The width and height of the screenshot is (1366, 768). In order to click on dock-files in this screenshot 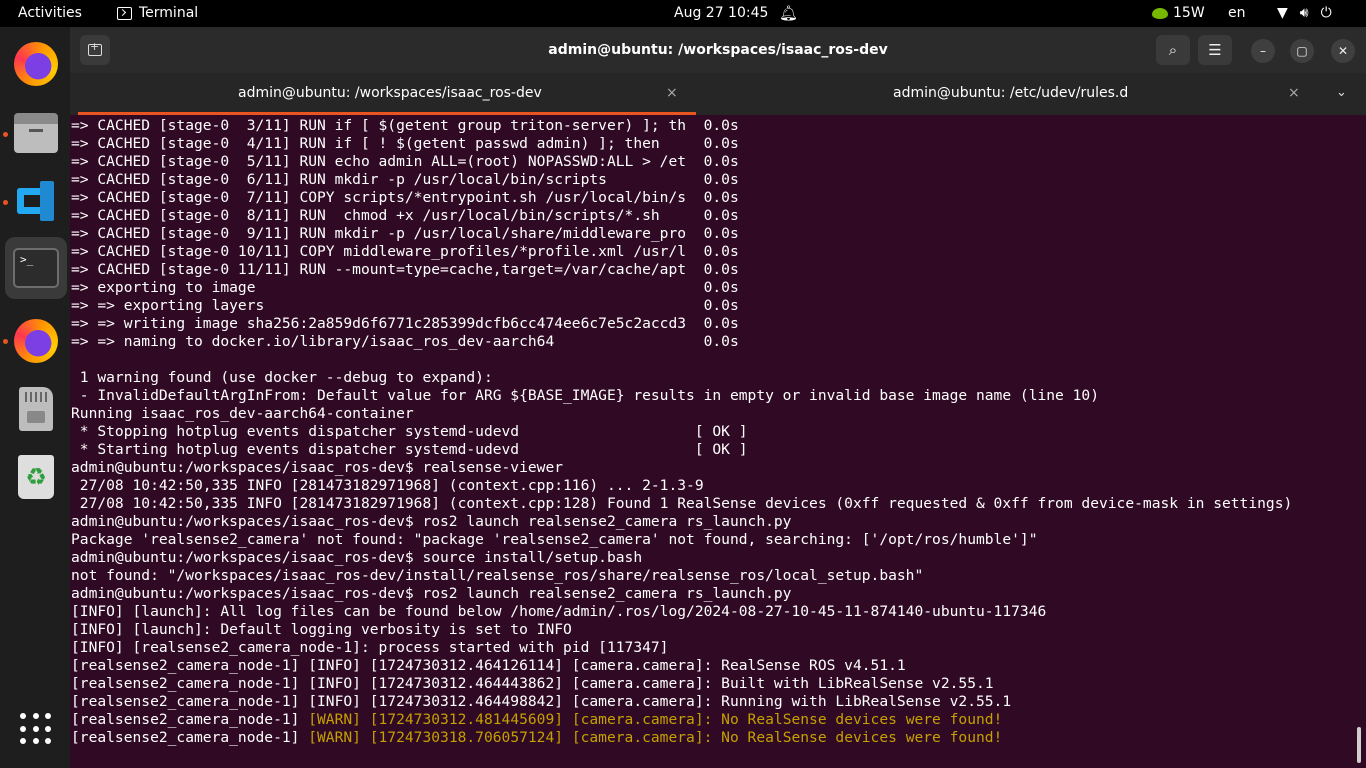, I will do `click(36, 133)`.